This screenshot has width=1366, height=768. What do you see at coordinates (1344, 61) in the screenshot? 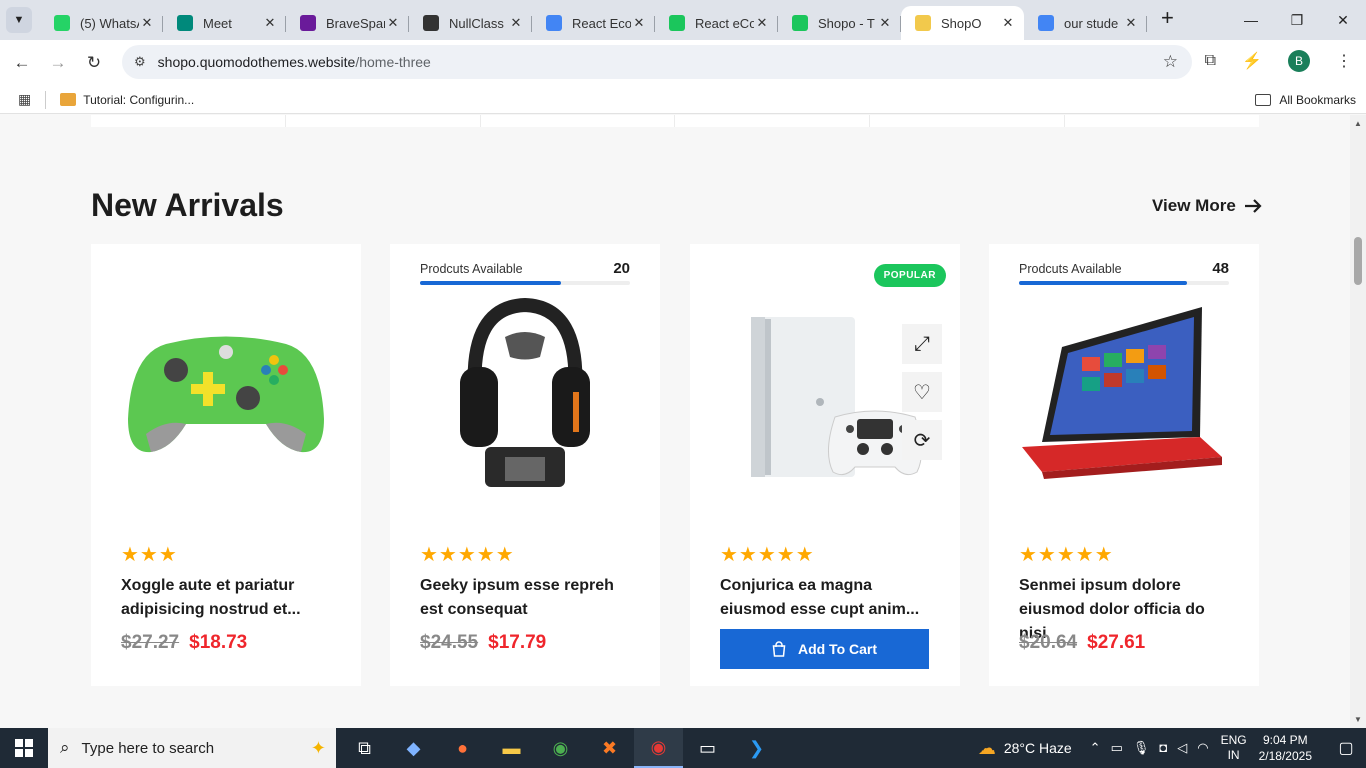
I see `menu-icon: ⋮` at bounding box center [1344, 61].